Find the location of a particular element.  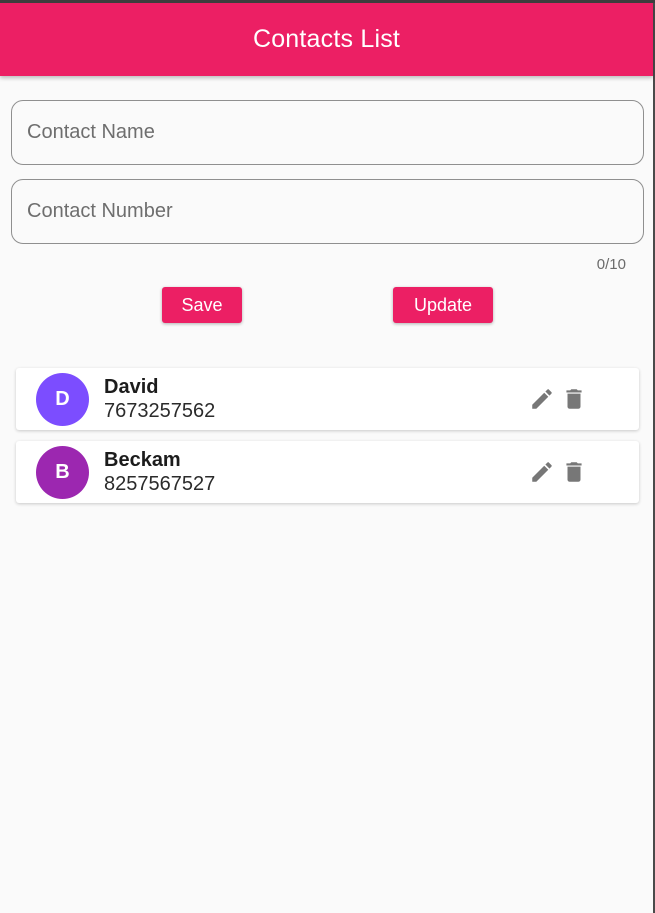

contact-name: Beckam is located at coordinates (142, 460).